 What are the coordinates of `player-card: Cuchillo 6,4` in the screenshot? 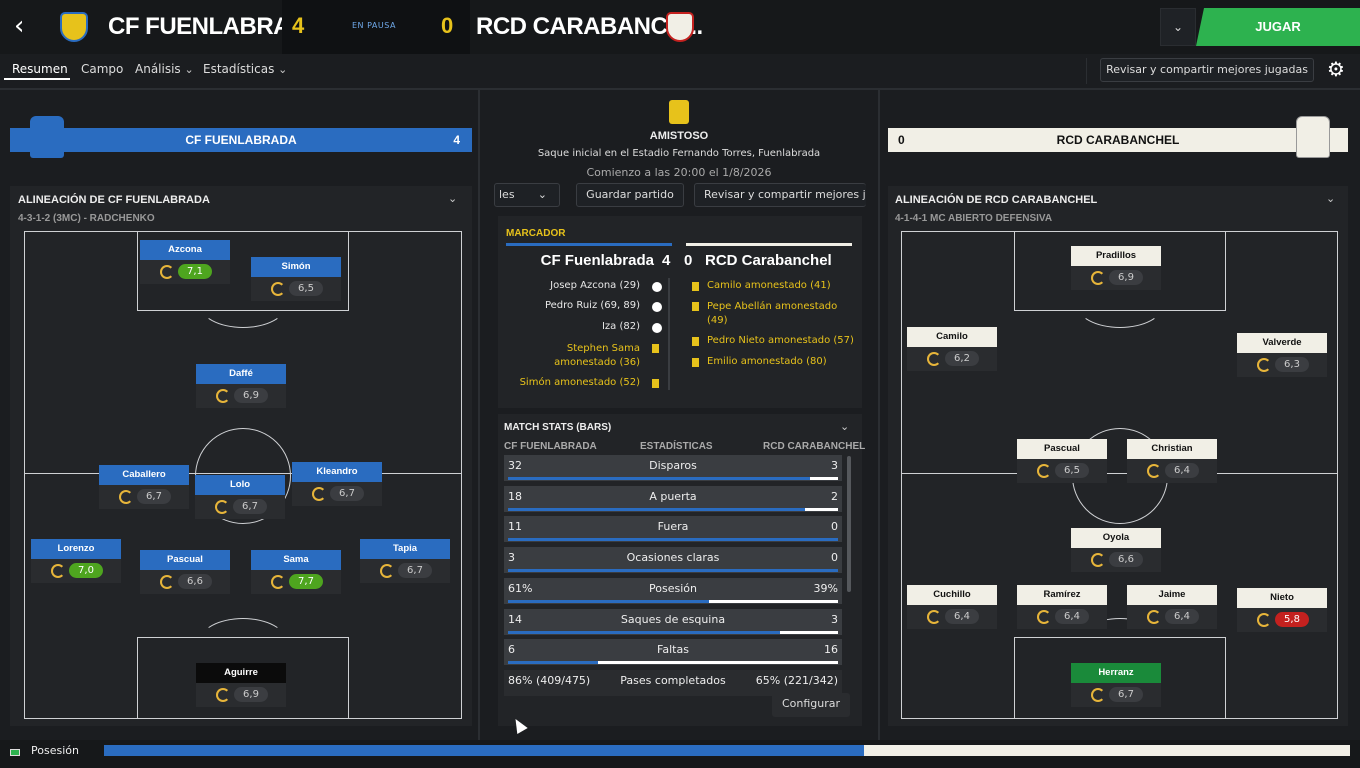 It's located at (952, 608).